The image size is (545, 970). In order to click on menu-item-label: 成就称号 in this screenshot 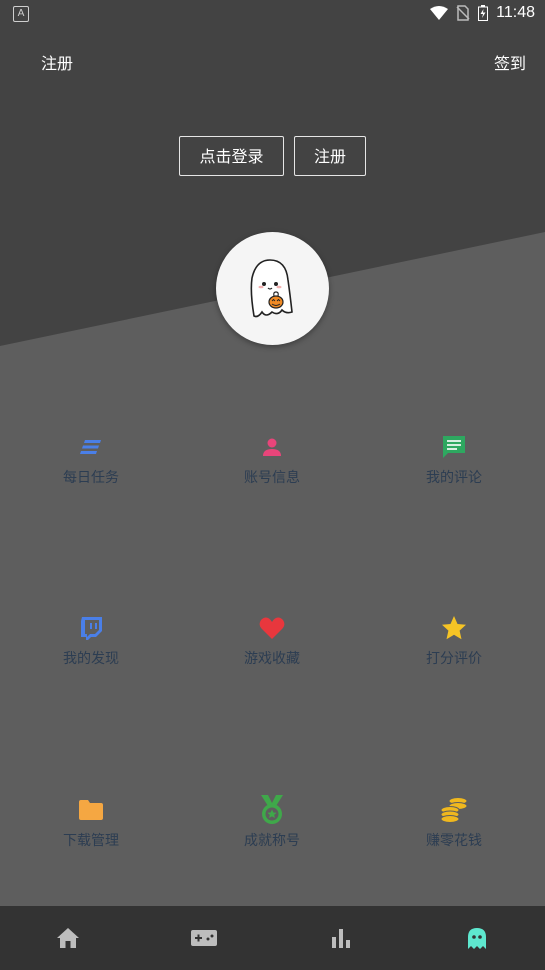, I will do `click(272, 841)`.